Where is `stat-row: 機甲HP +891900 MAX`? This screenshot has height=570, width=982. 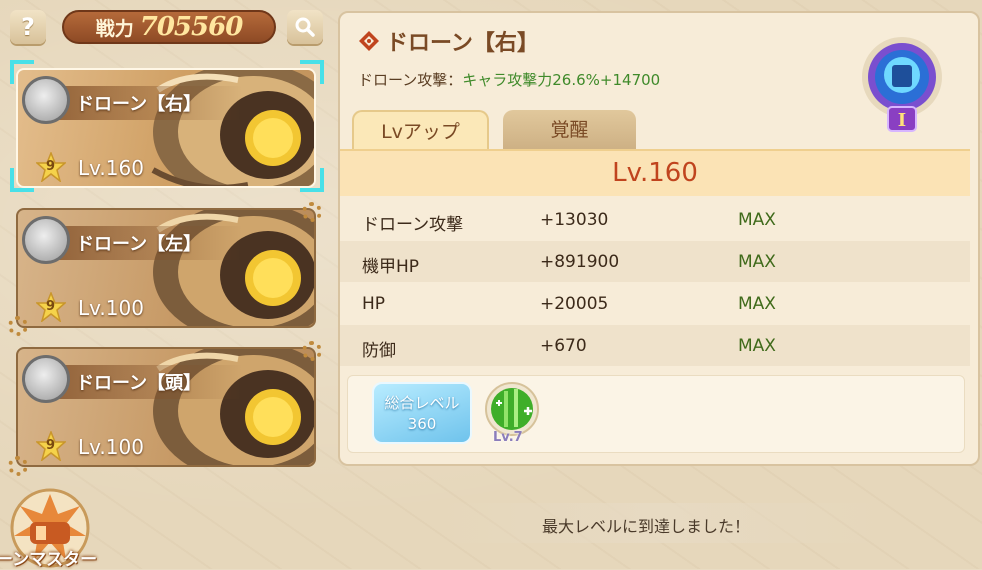
stat-row: 機甲HP +891900 MAX is located at coordinates (655, 261).